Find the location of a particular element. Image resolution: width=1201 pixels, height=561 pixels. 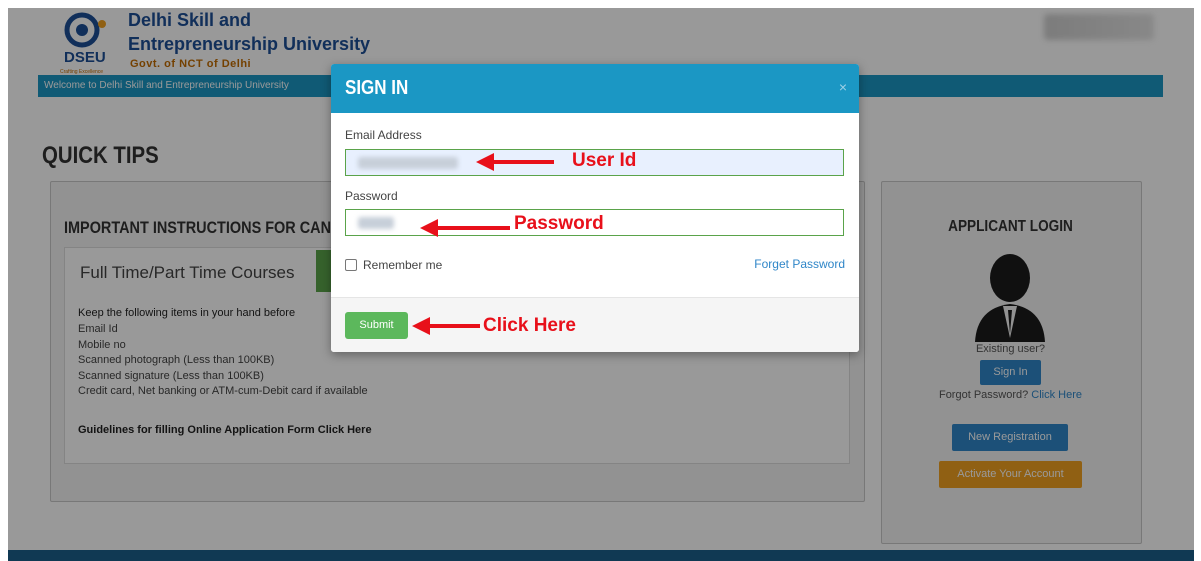

forget-password-link: Forget Password is located at coordinates (799, 264).